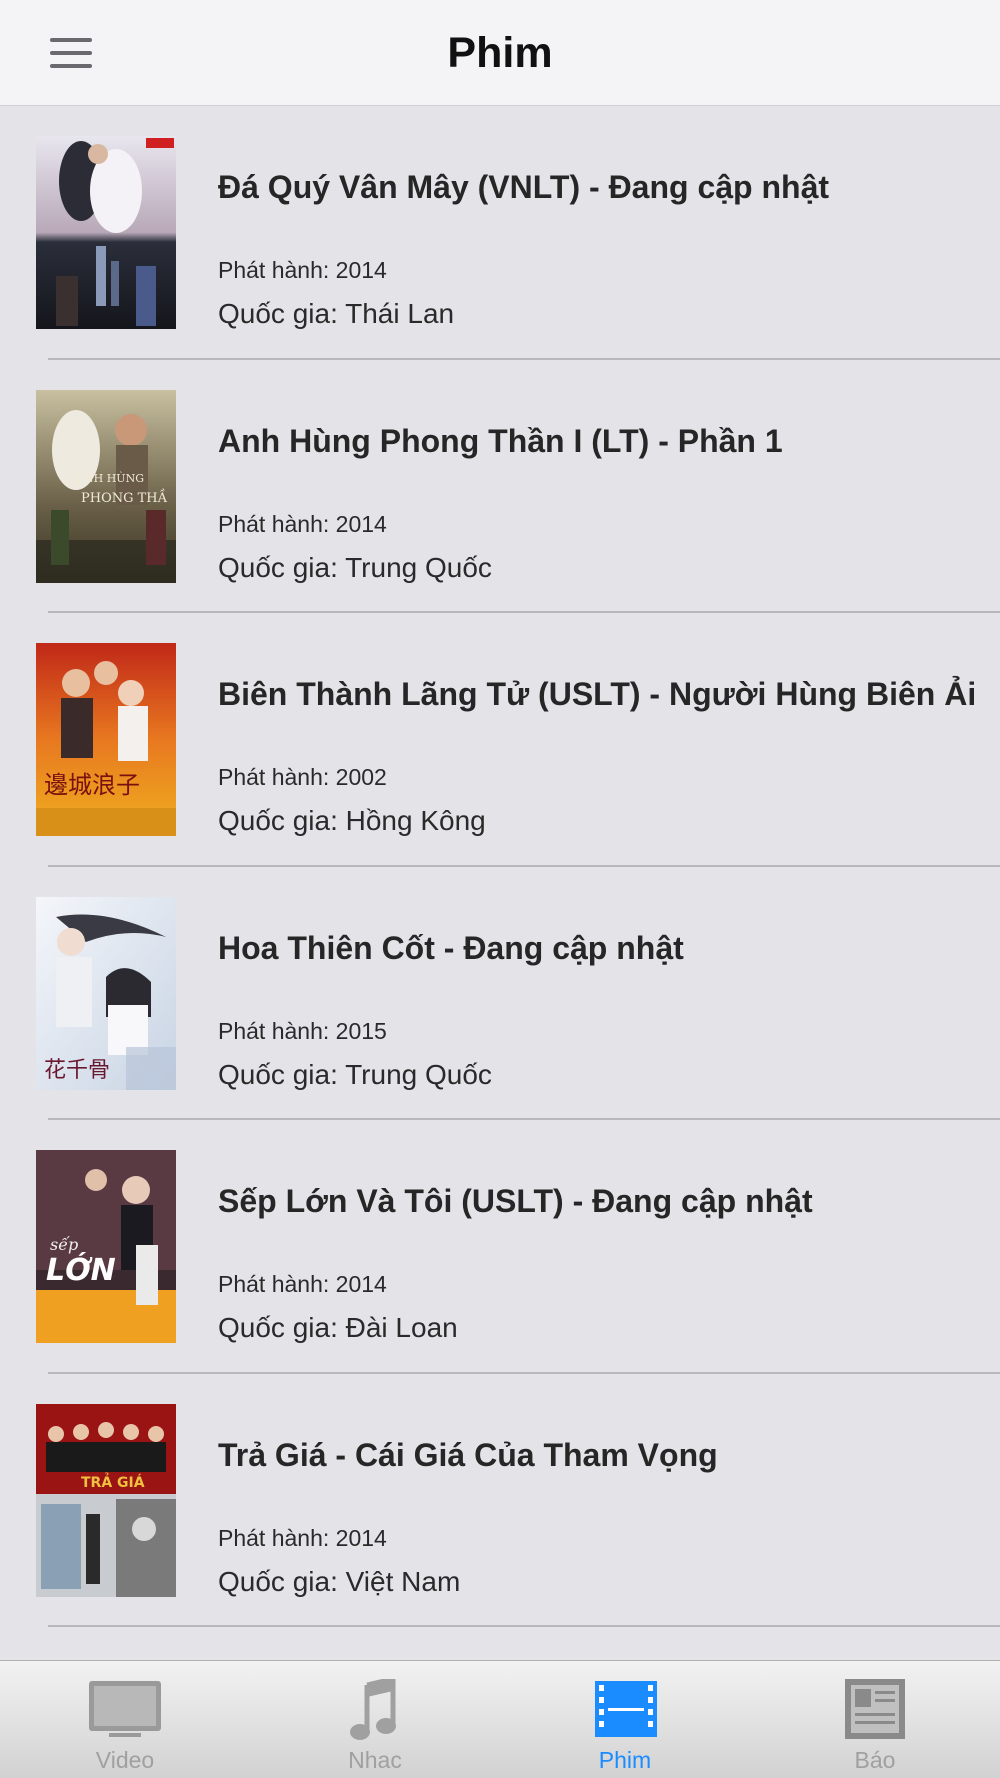 The width and height of the screenshot is (1000, 1778). What do you see at coordinates (599, 948) in the screenshot?
I see `movie-title: Hoa Thiên Cốt - Đang cập nhật` at bounding box center [599, 948].